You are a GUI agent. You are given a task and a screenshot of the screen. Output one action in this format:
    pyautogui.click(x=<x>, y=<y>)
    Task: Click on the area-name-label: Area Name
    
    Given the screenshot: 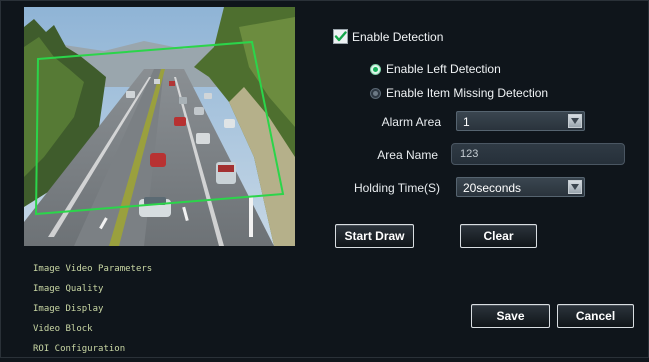 What is the action you would take?
    pyautogui.click(x=407, y=155)
    